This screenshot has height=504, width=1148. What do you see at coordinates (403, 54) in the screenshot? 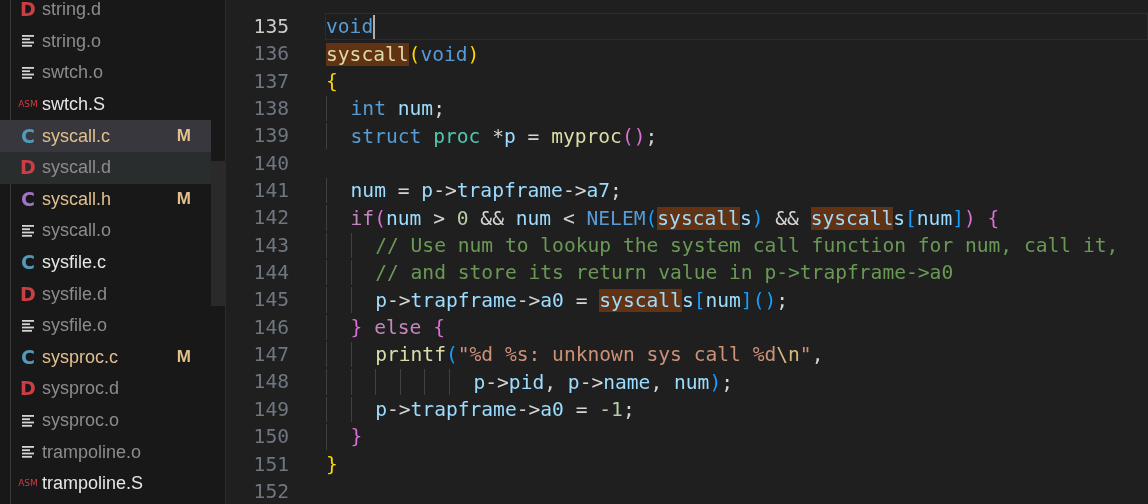
I see `code-line: syscall(void)` at bounding box center [403, 54].